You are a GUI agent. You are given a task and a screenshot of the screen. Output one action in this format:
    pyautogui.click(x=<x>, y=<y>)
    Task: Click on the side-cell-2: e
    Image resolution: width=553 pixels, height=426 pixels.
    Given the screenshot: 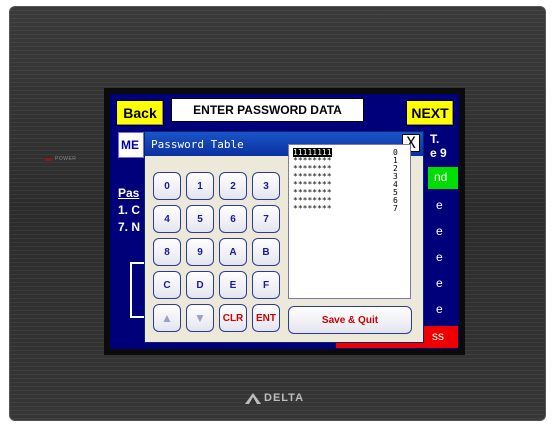 What is the action you would take?
    pyautogui.click(x=443, y=232)
    